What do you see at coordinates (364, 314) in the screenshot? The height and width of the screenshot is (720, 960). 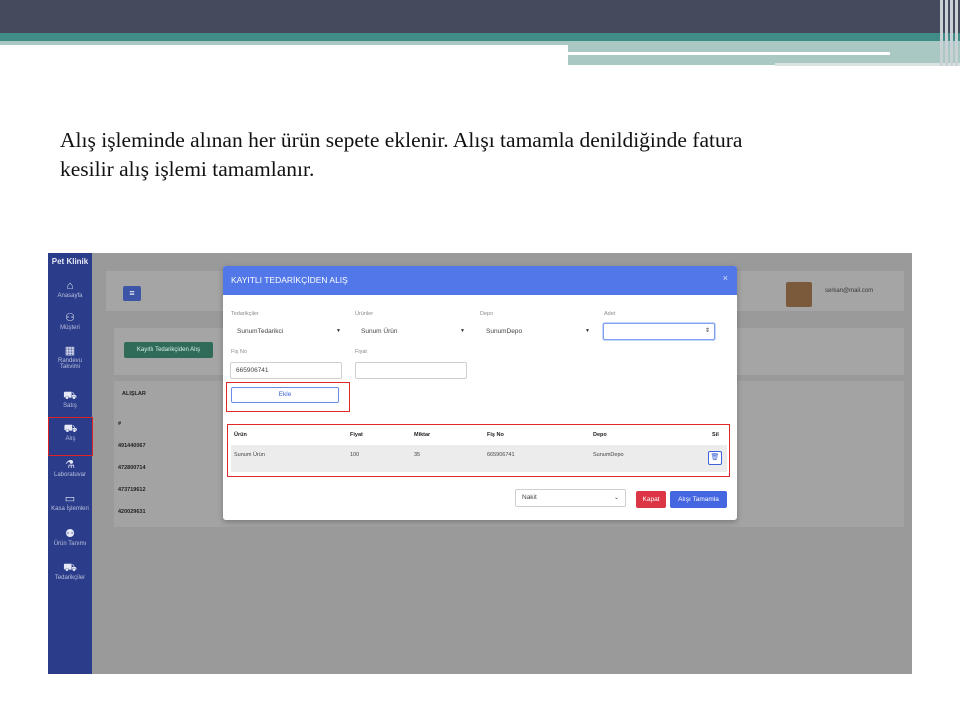 I see `product-label: Ürünler` at bounding box center [364, 314].